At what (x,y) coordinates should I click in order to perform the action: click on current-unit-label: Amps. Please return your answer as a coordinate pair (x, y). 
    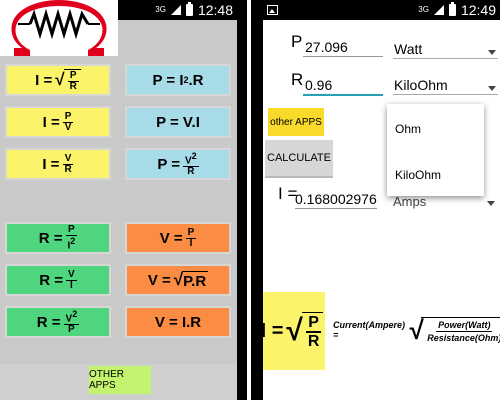
    Looking at the image, I should click on (410, 201).